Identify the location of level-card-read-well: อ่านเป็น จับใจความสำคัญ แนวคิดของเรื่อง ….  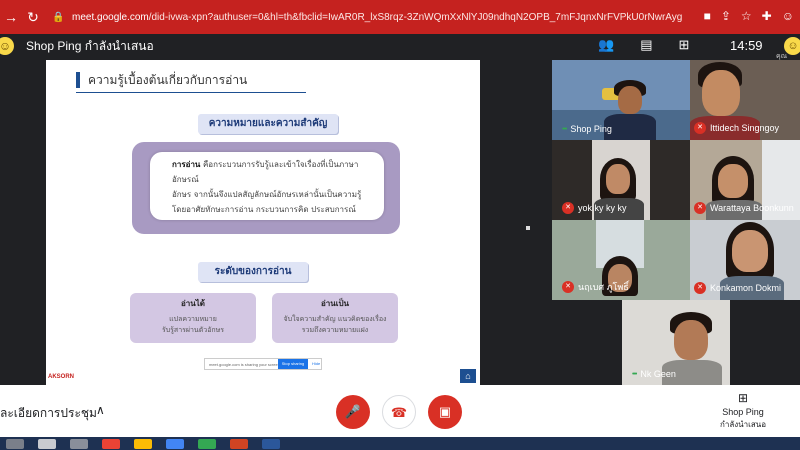
(335, 318).